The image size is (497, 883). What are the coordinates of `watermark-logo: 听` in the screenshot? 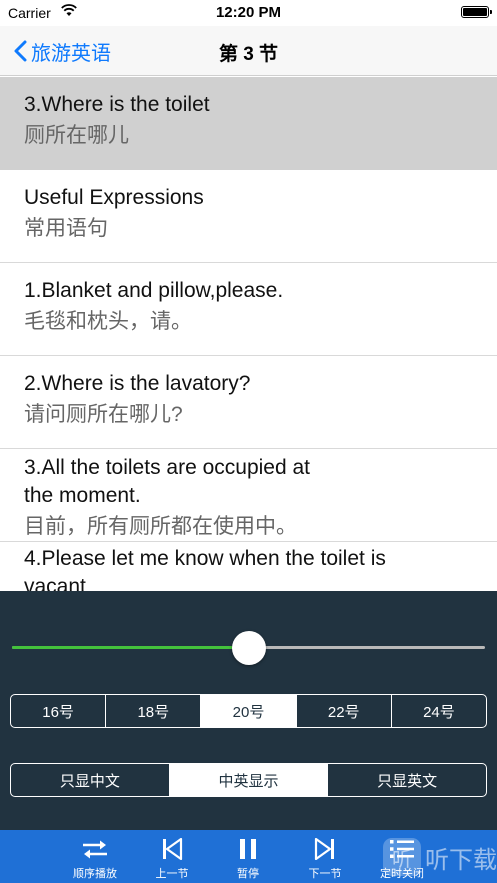 It's located at (402, 857).